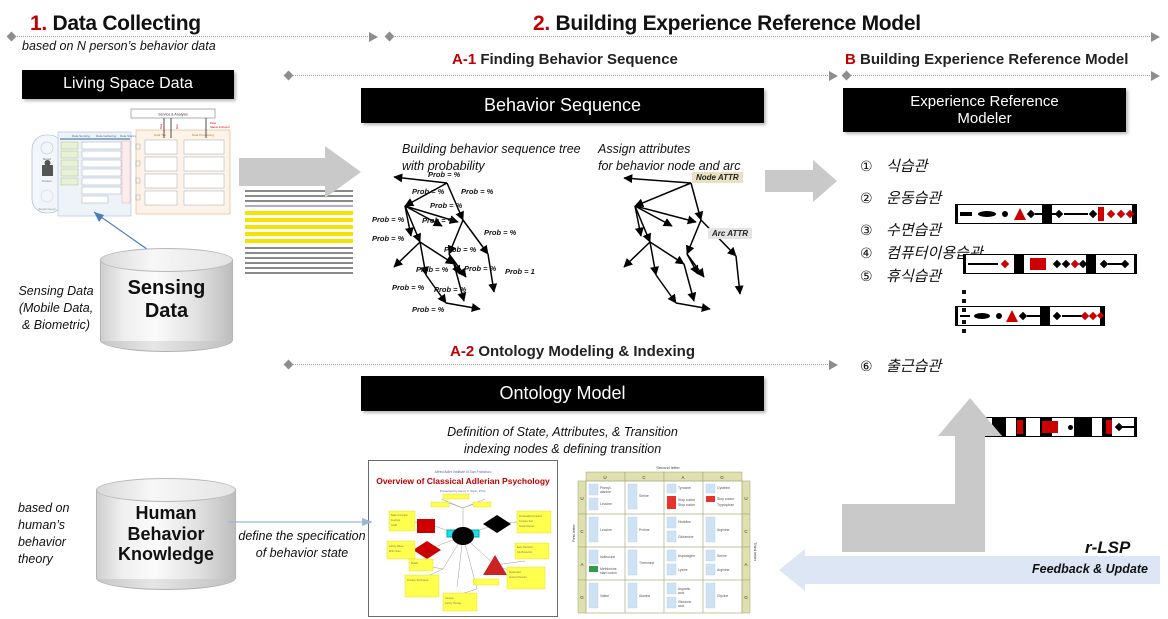 Image resolution: width=1168 pixels, height=619 pixels. Describe the element at coordinates (463, 491) in the screenshot. I see `svg-text:Presented by Henry T. Stein, P: Presented by Henry T. Stein, Ph.D.` at that location.